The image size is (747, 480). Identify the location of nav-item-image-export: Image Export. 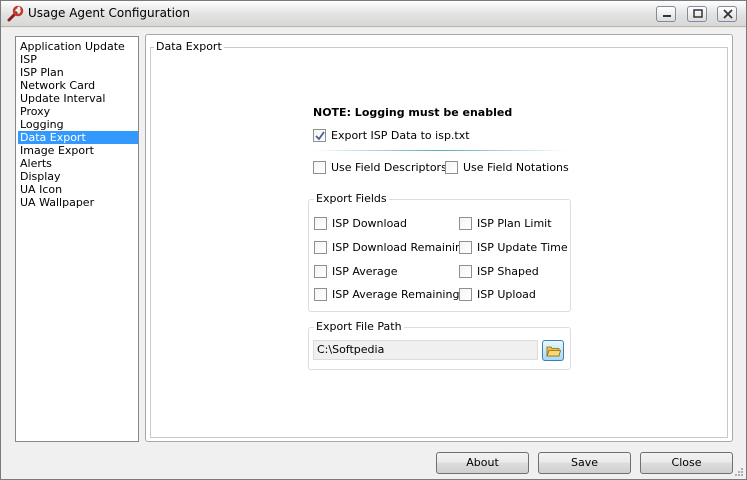
(78, 150).